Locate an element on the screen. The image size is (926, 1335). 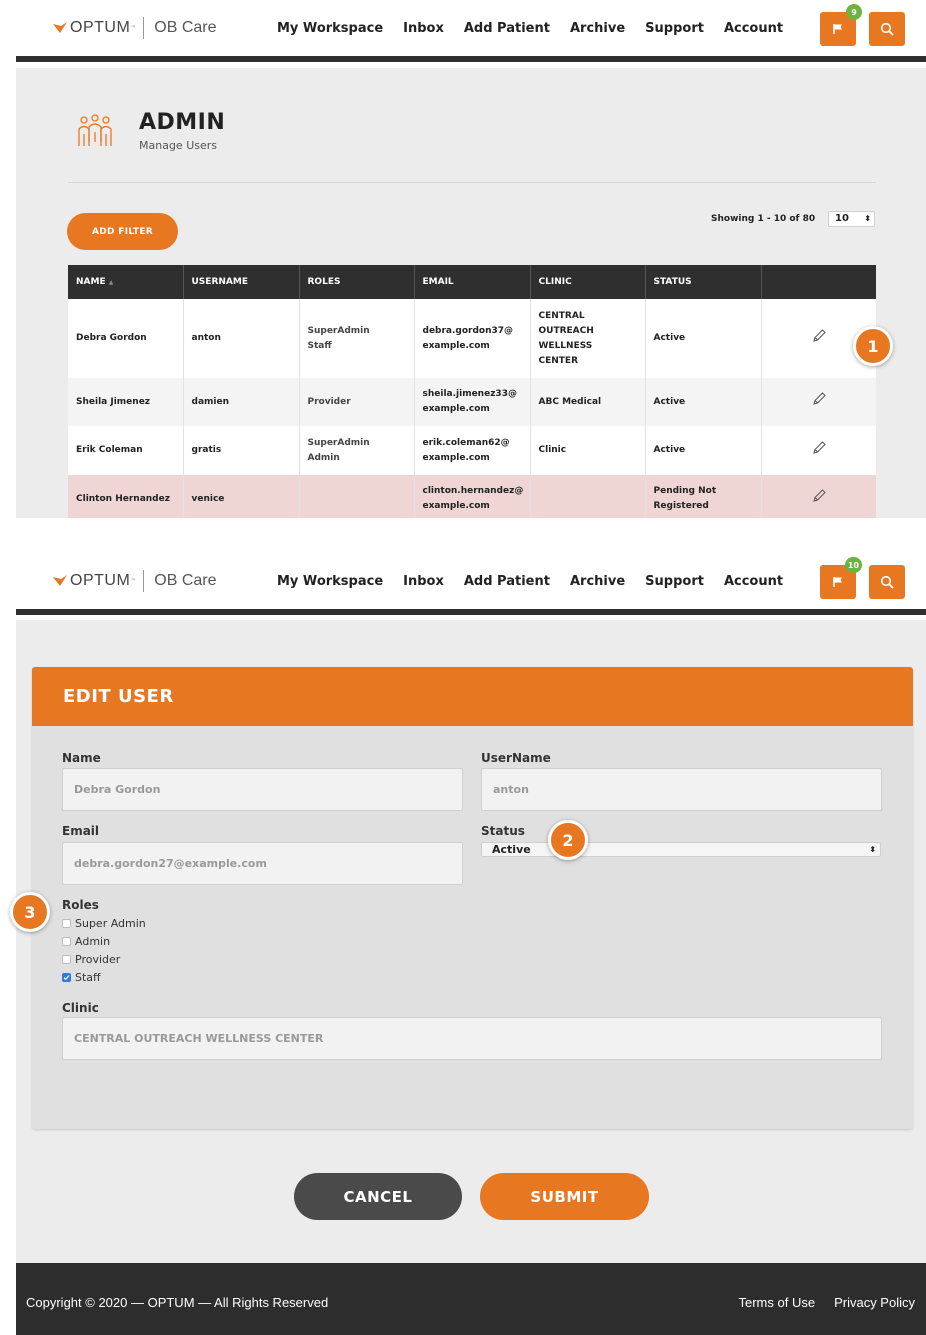
cell-status: Pending Not Registered is located at coordinates (703, 496).